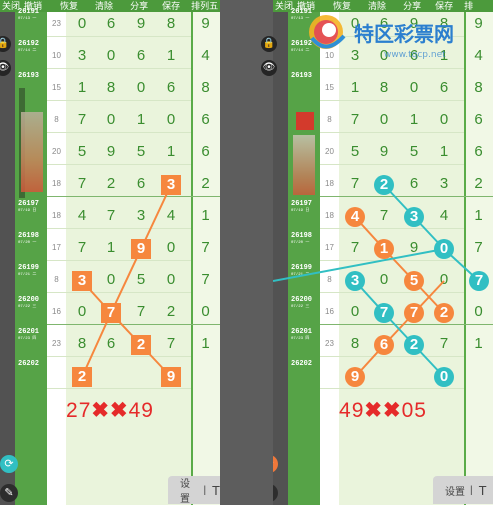 The width and height of the screenshot is (493, 505). What do you see at coordinates (327, 32) in the screenshot?
I see `logo-swirl-icon` at bounding box center [327, 32].